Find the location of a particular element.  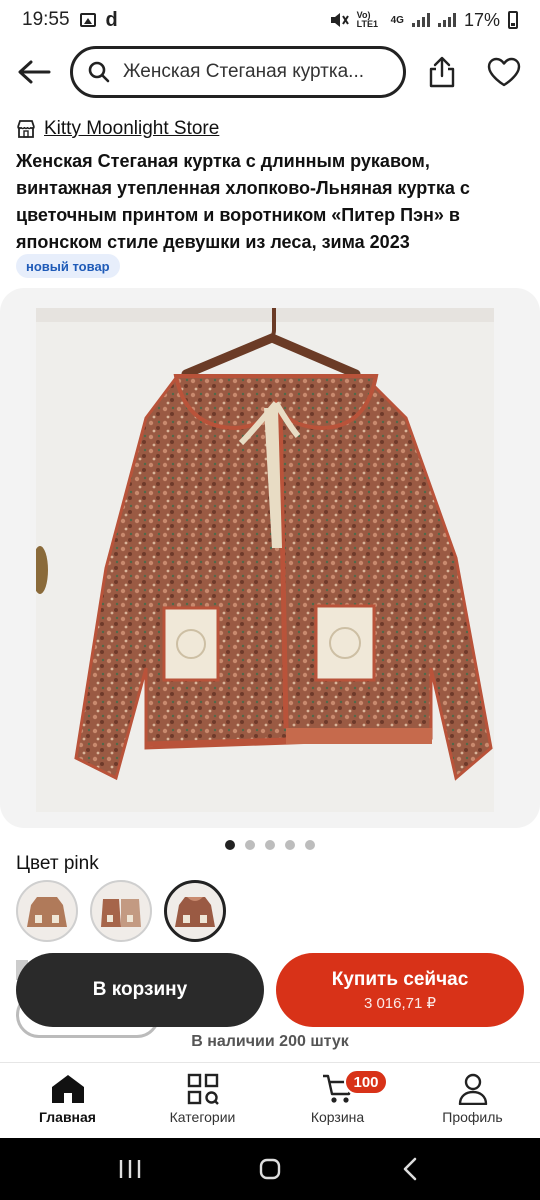

buy-now-button: Купить сейчас 3 016,71 ₽ is located at coordinates (400, 990).